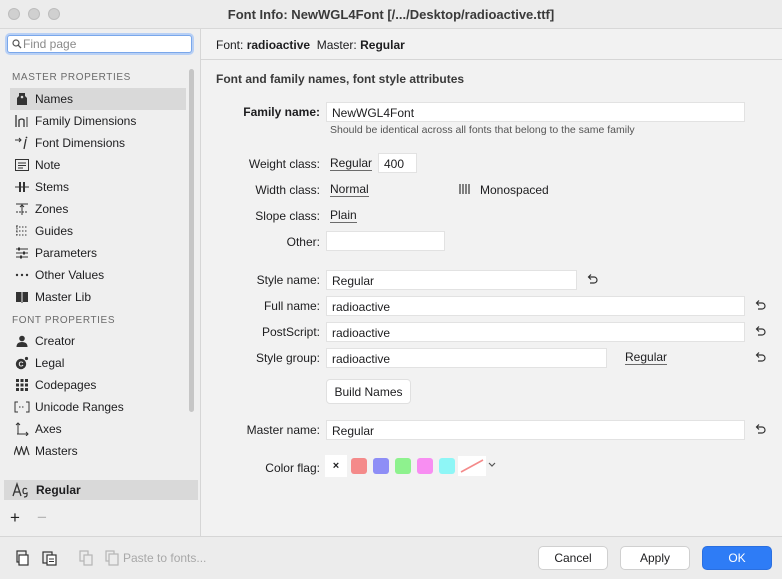 The image size is (782, 579). I want to click on sidebar-item-label: Axes, so click(48, 429).